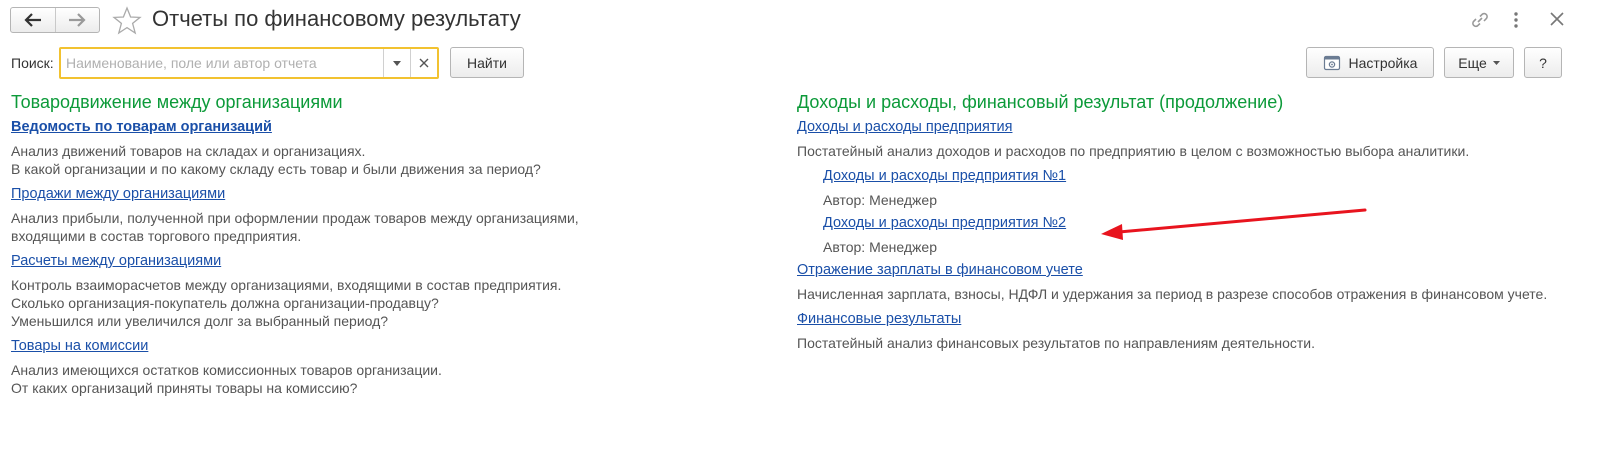 The image size is (1622, 456). I want to click on more-vertical-icon, so click(1516, 22).